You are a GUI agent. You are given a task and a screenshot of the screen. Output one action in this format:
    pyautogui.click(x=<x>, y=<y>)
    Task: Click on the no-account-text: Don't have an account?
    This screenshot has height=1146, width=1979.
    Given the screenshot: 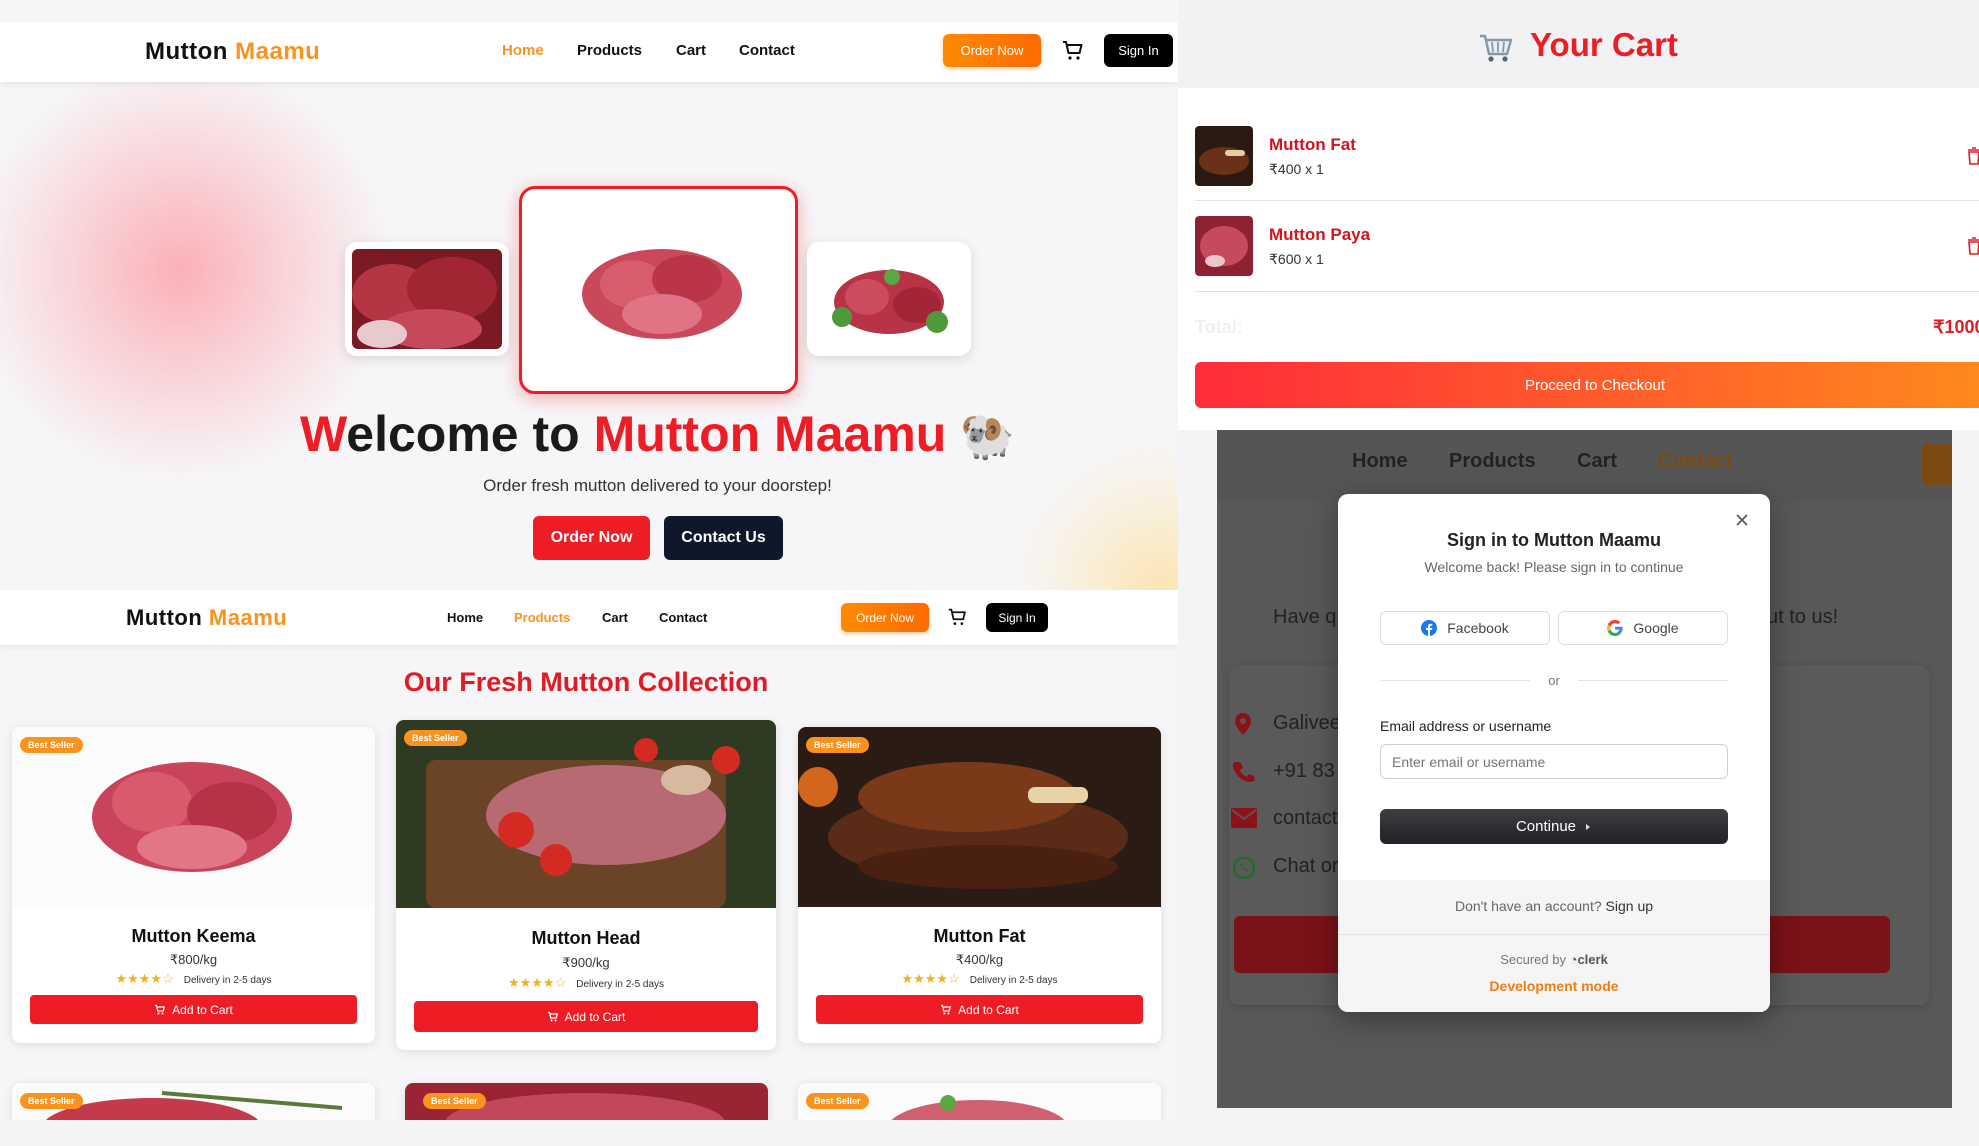 What is the action you would take?
    pyautogui.click(x=1528, y=906)
    